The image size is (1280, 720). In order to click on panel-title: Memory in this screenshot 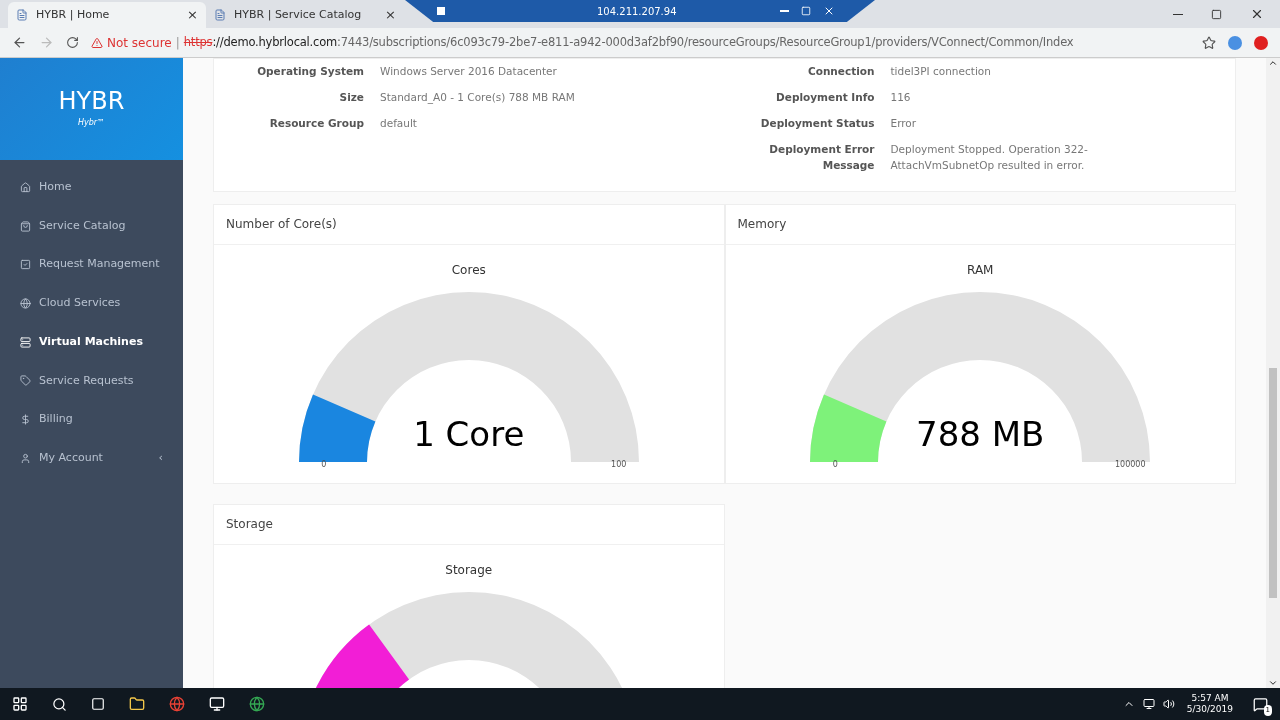, I will do `click(762, 224)`.